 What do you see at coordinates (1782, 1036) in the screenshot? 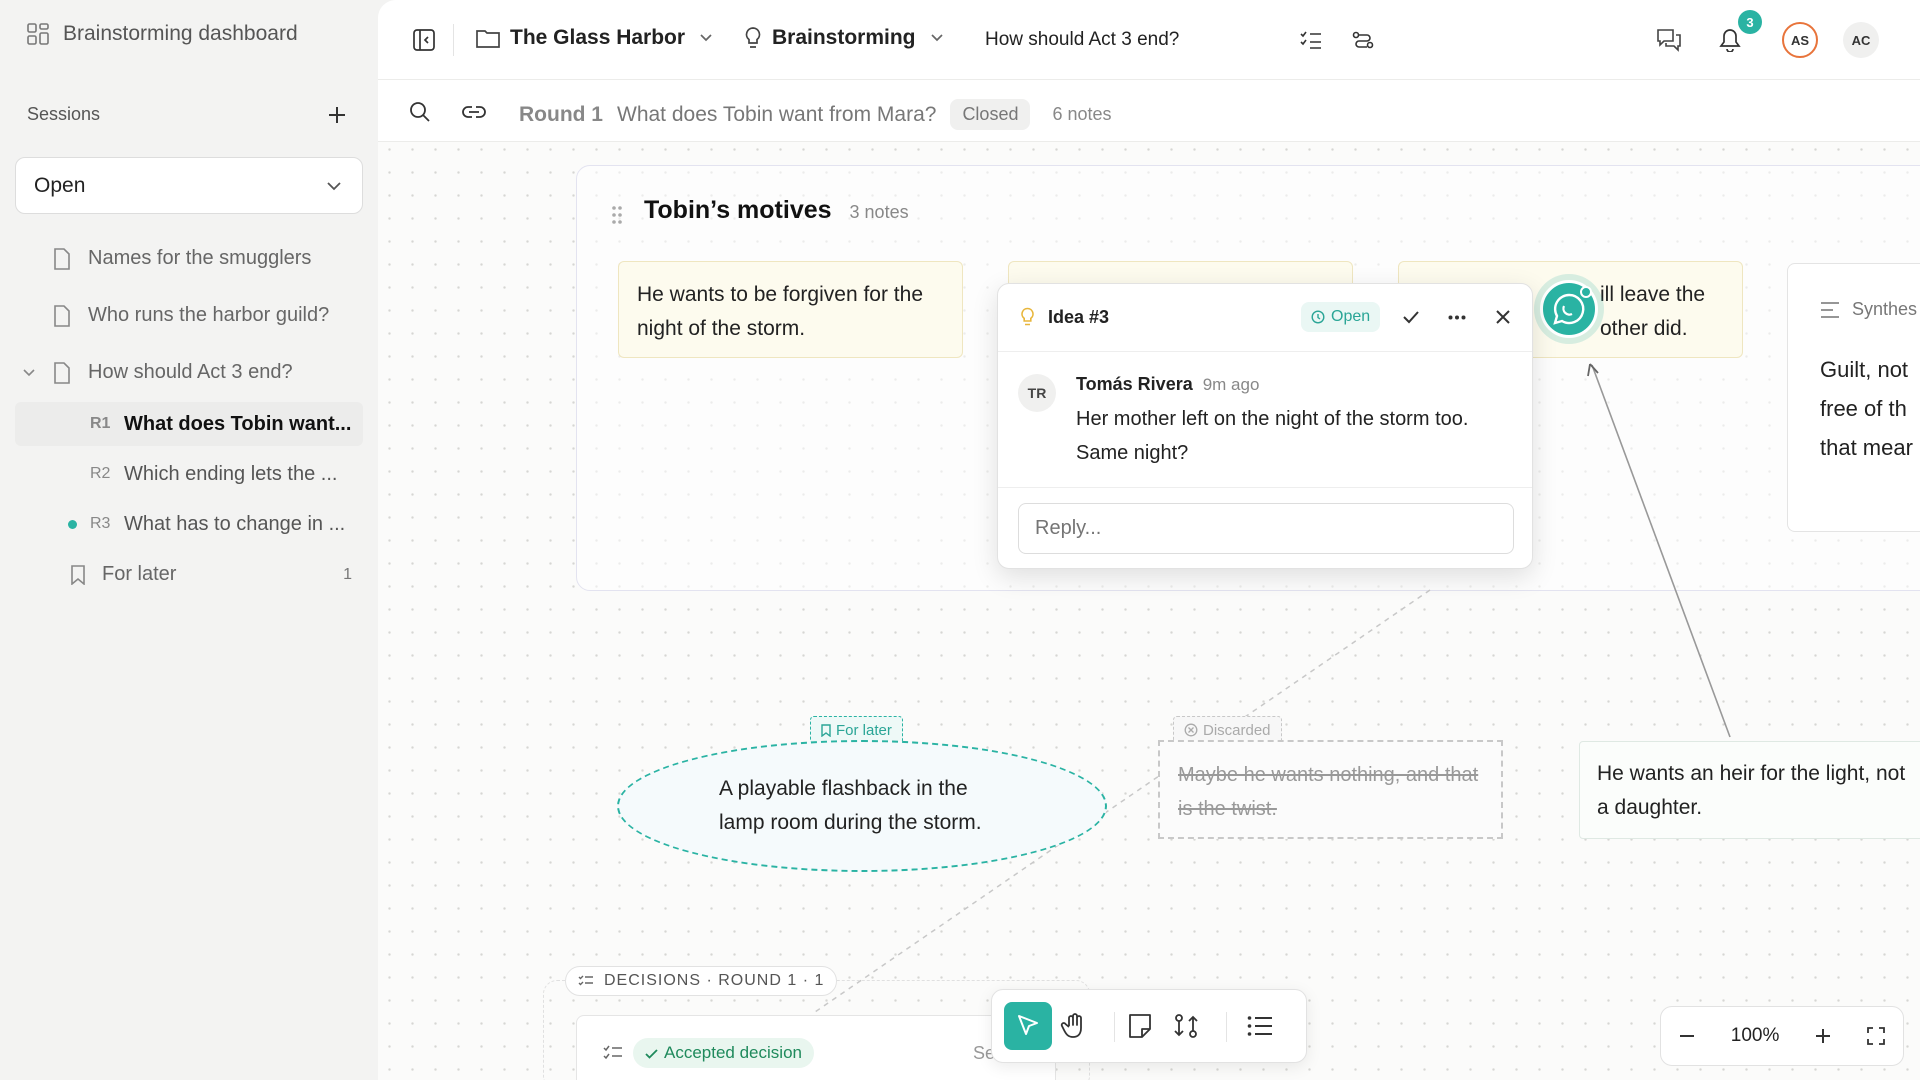
I see `zoom-controls: 100%` at bounding box center [1782, 1036].